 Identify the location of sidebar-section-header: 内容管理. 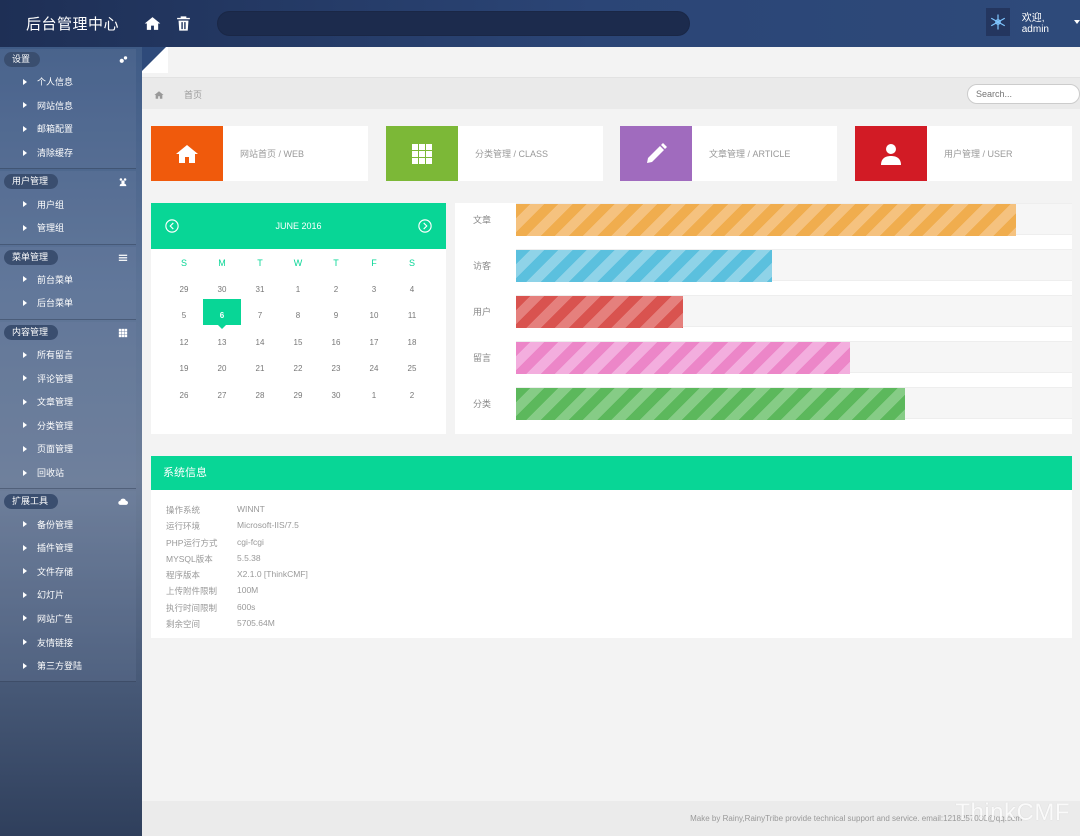
(68, 332).